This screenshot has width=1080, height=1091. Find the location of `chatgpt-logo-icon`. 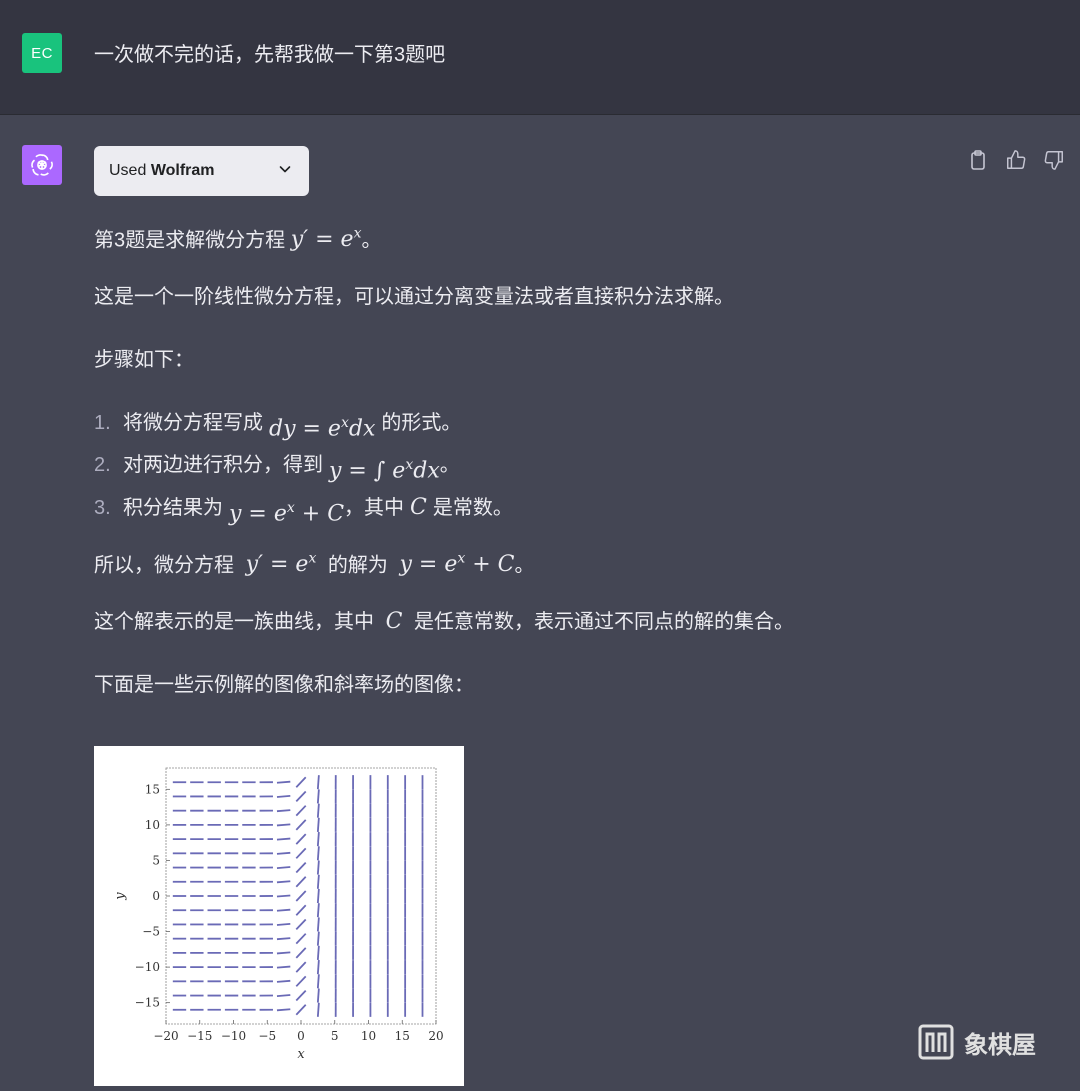

chatgpt-logo-icon is located at coordinates (42, 165).